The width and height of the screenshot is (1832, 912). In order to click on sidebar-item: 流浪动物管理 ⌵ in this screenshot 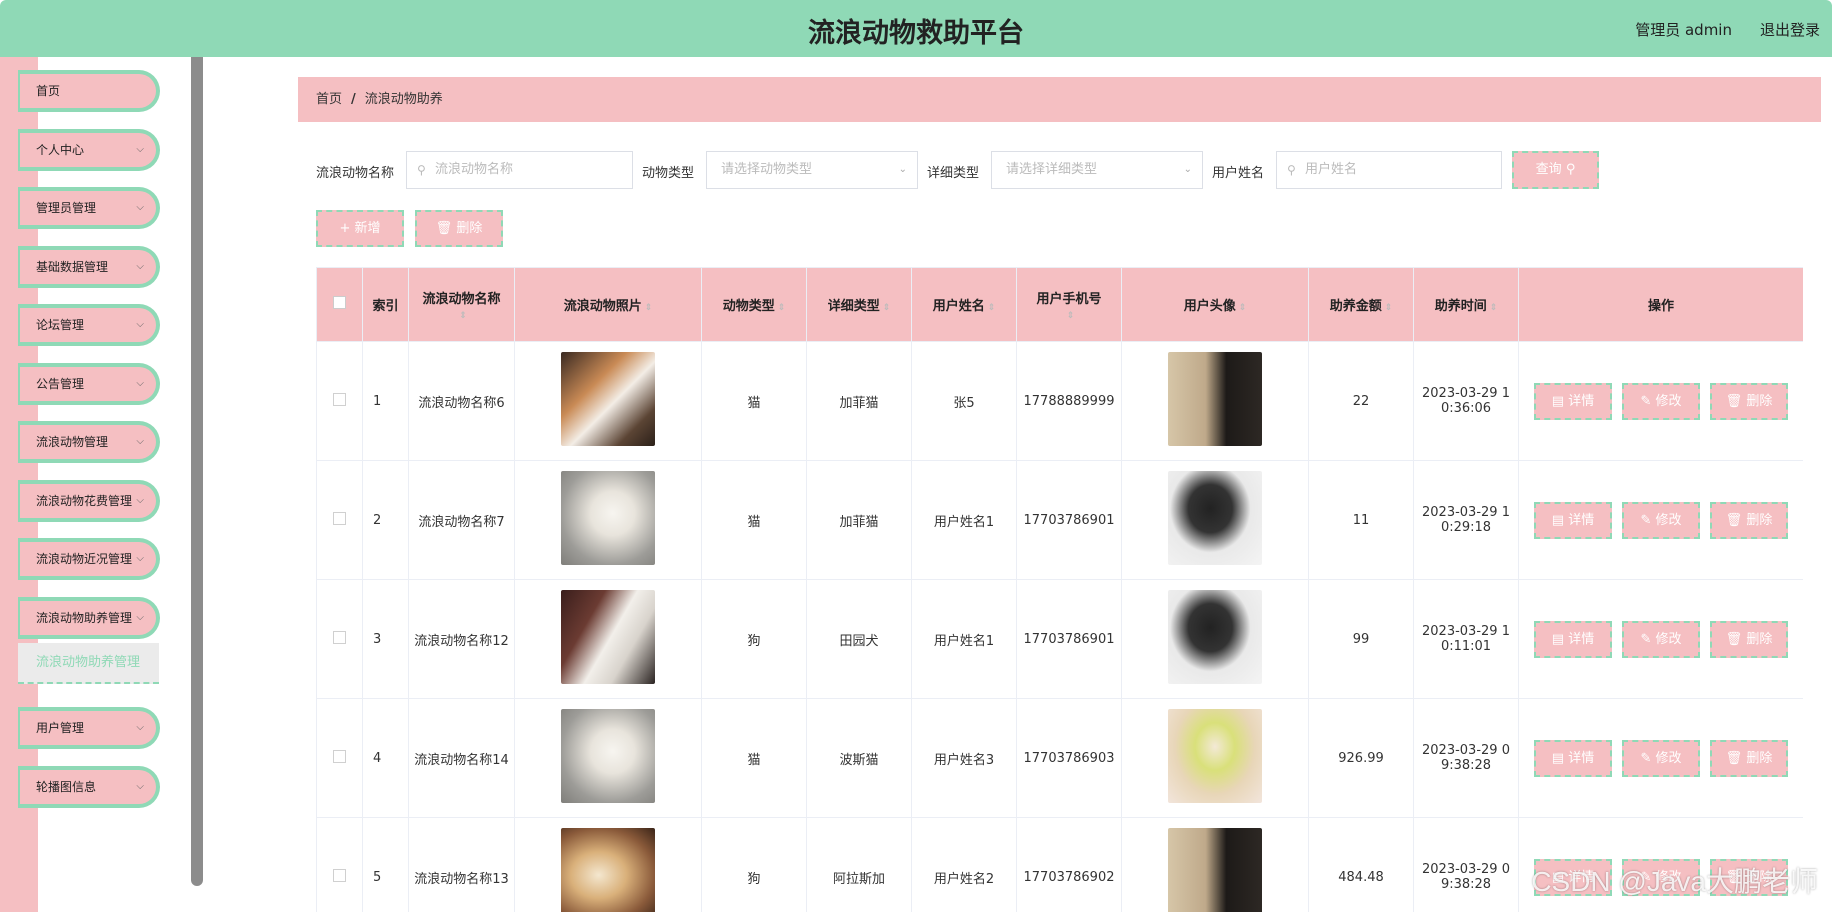, I will do `click(89, 442)`.